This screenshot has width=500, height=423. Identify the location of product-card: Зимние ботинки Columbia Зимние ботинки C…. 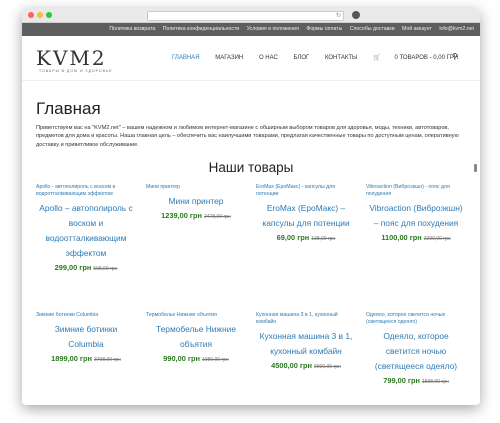
(86, 358).